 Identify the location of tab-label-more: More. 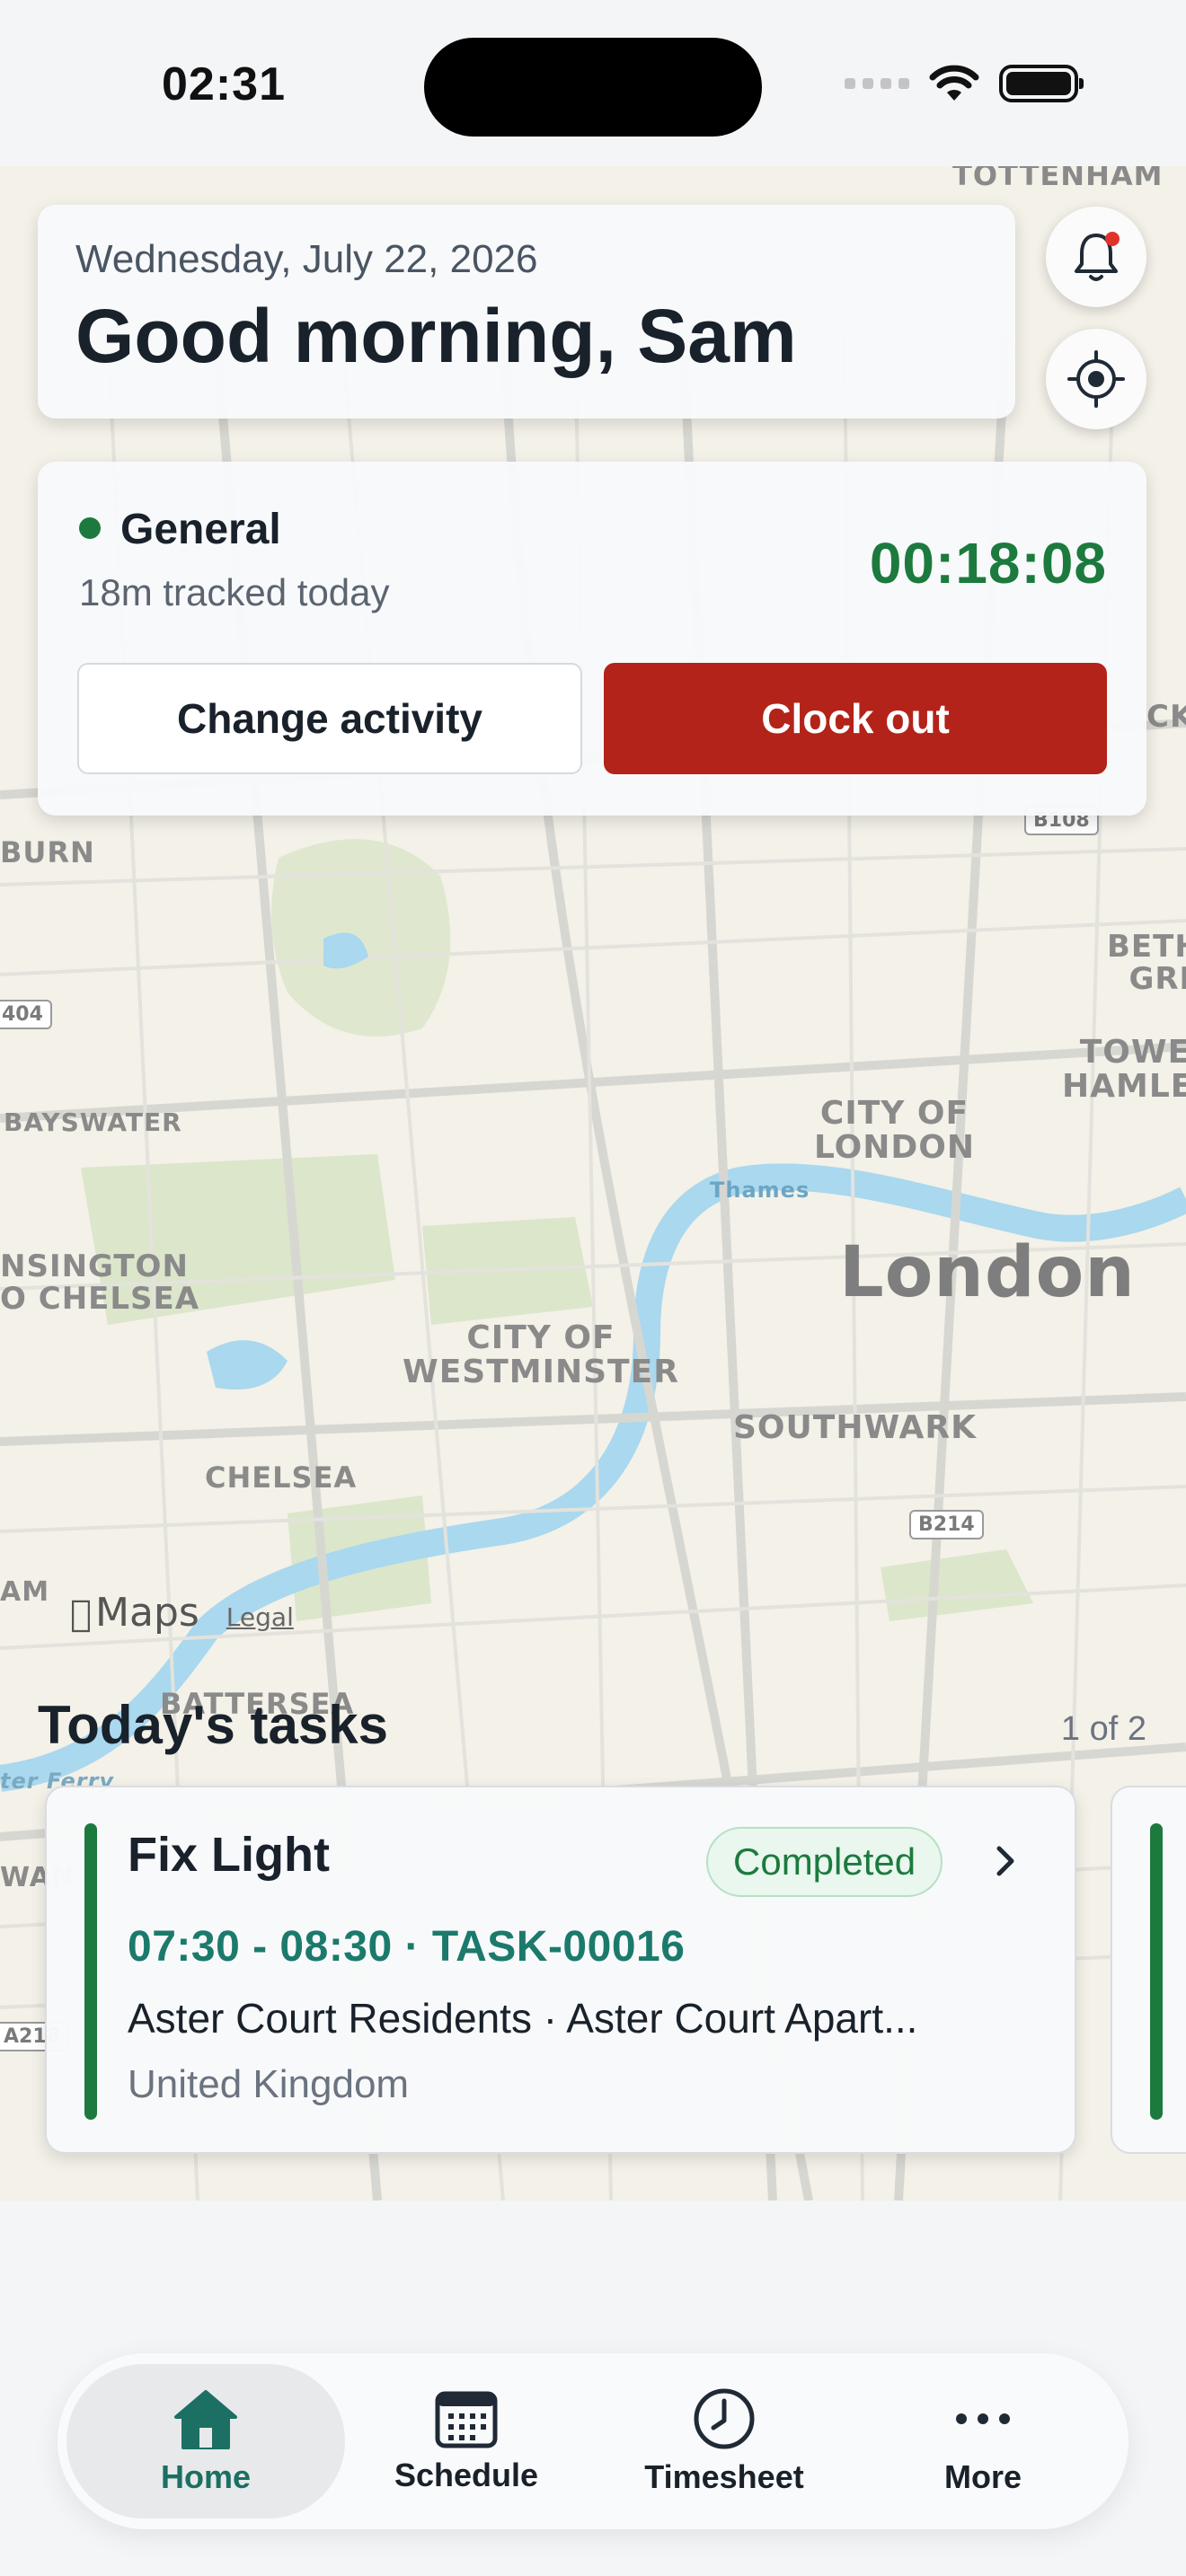
(982, 2476).